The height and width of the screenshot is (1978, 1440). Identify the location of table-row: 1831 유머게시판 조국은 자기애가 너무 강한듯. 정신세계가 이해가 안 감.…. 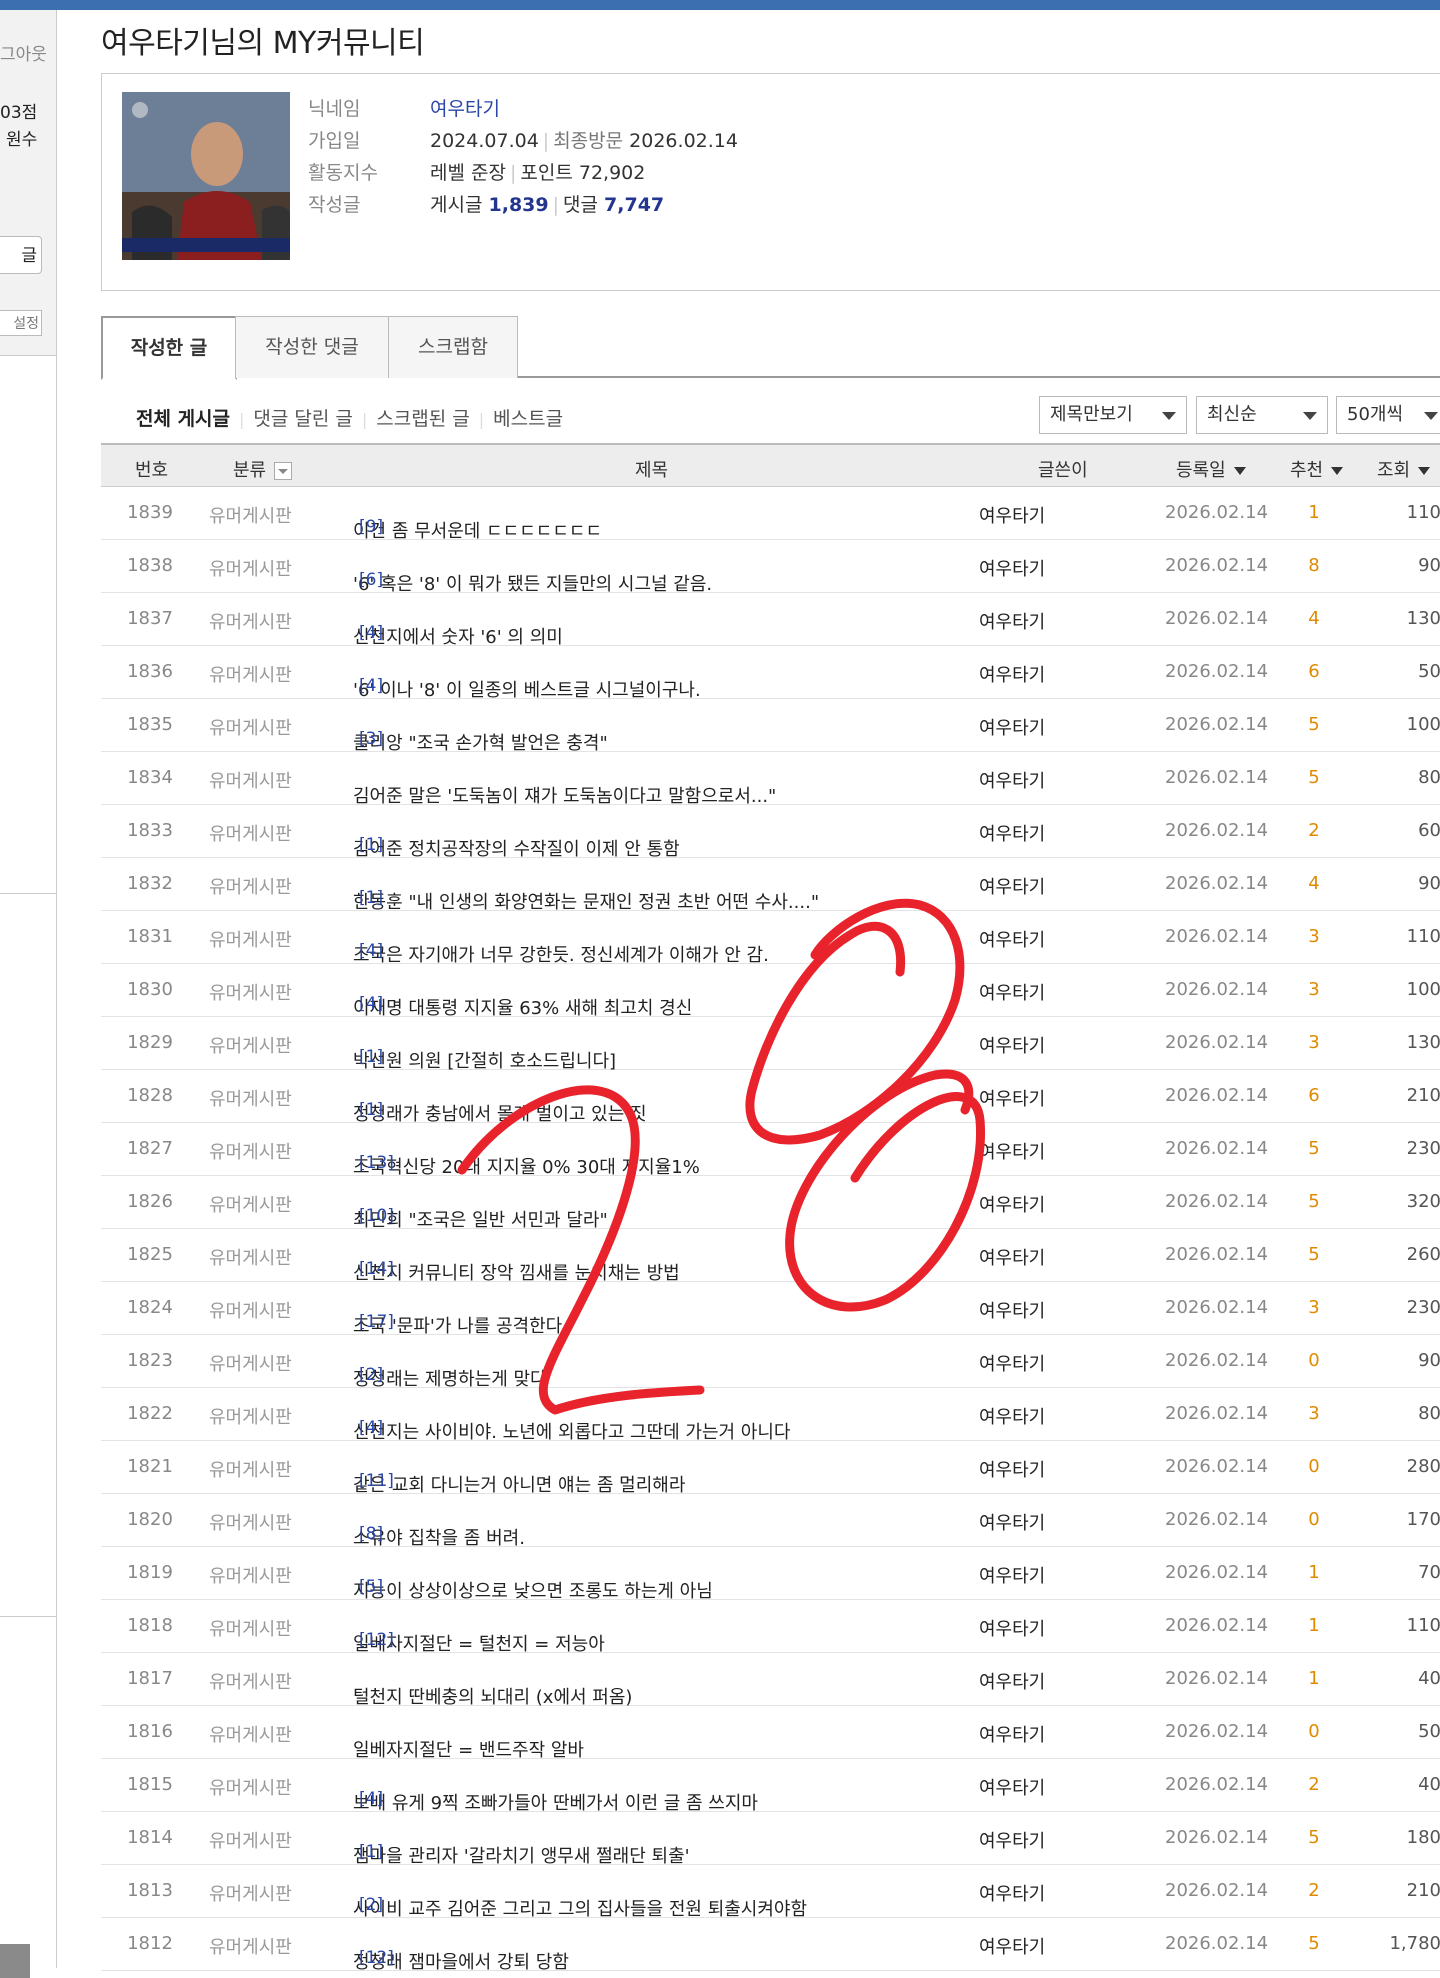
(770, 938).